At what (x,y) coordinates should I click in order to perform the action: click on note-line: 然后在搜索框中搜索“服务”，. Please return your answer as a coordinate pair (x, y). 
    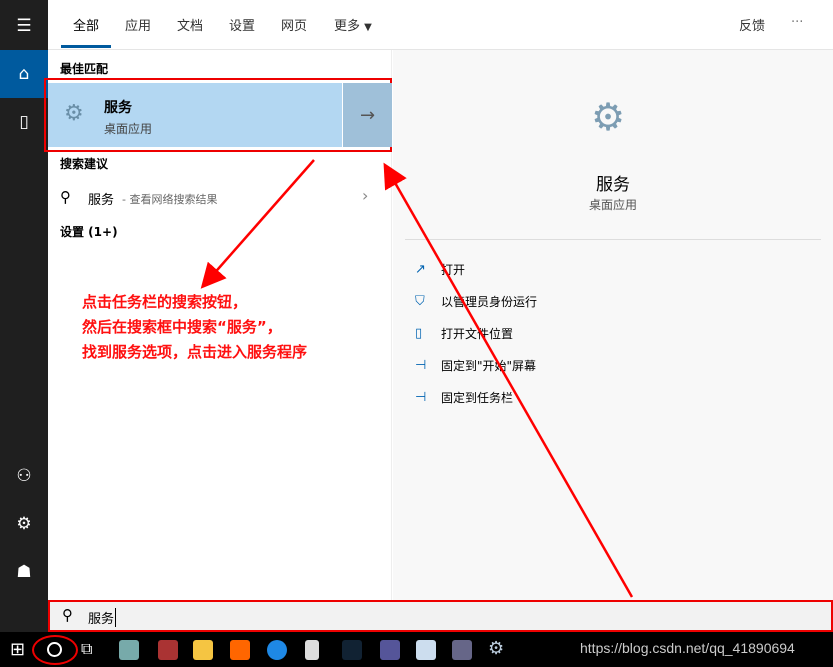
    Looking at the image, I should click on (182, 327).